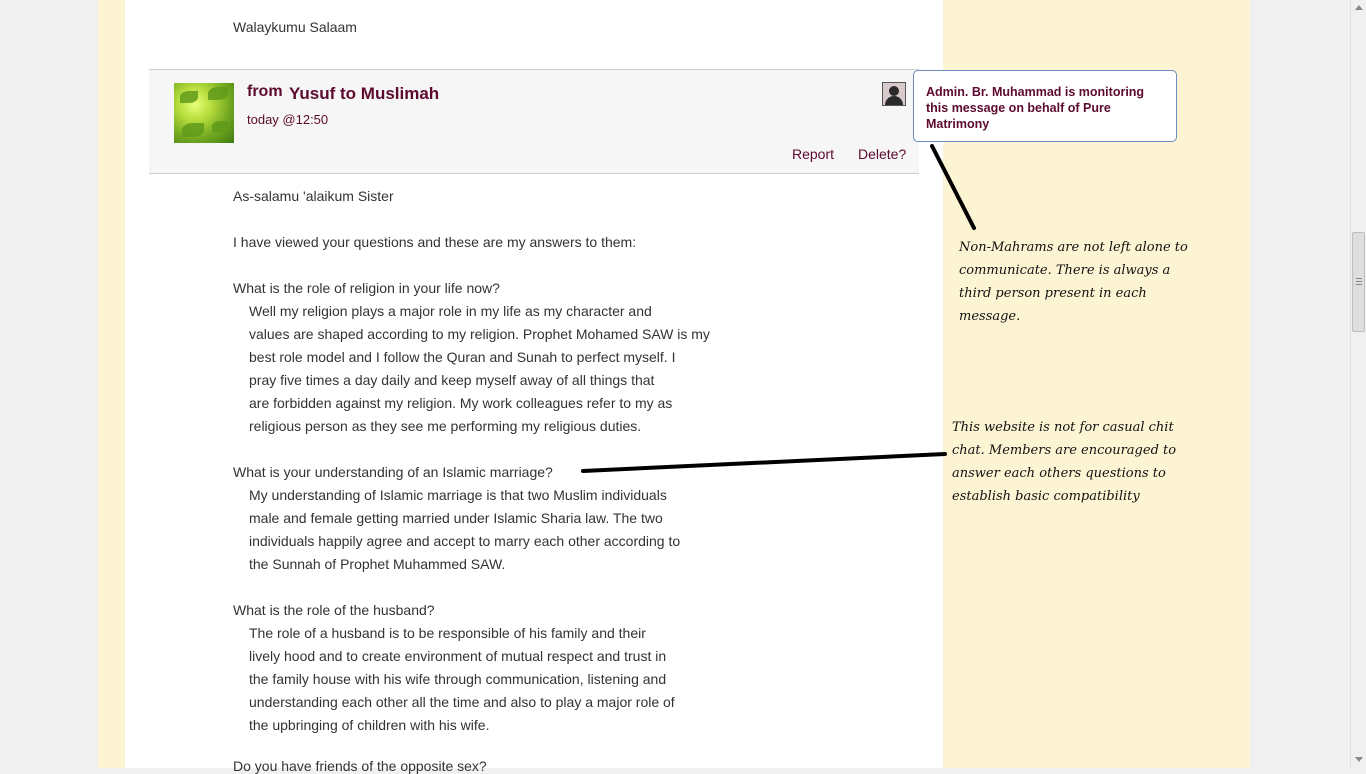 This screenshot has height=774, width=1366. I want to click on delete-link: Delete?, so click(882, 154).